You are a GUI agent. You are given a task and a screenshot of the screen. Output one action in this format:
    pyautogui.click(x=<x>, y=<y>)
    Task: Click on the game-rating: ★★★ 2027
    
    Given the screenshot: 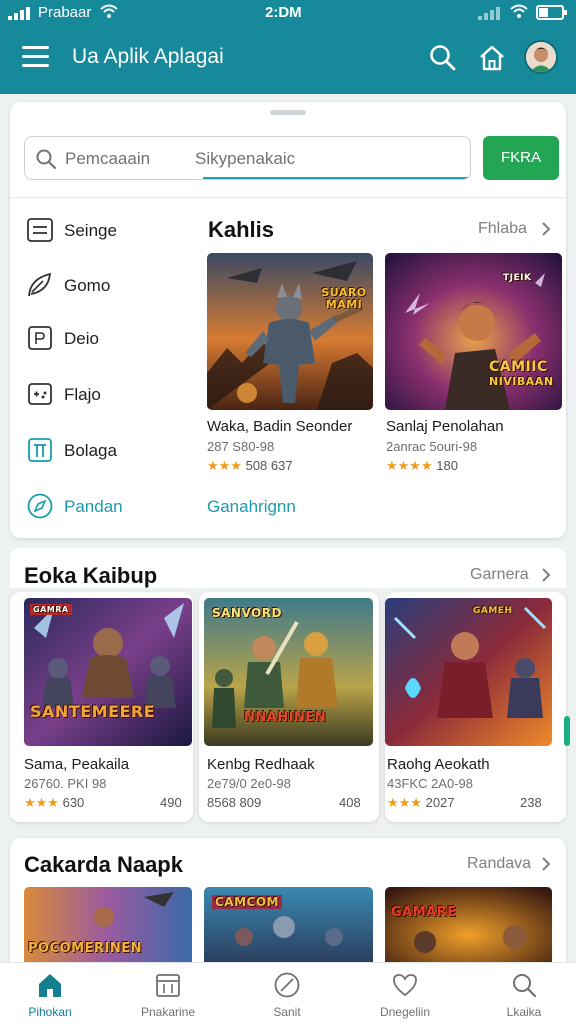 What is the action you would take?
    pyautogui.click(x=421, y=803)
    